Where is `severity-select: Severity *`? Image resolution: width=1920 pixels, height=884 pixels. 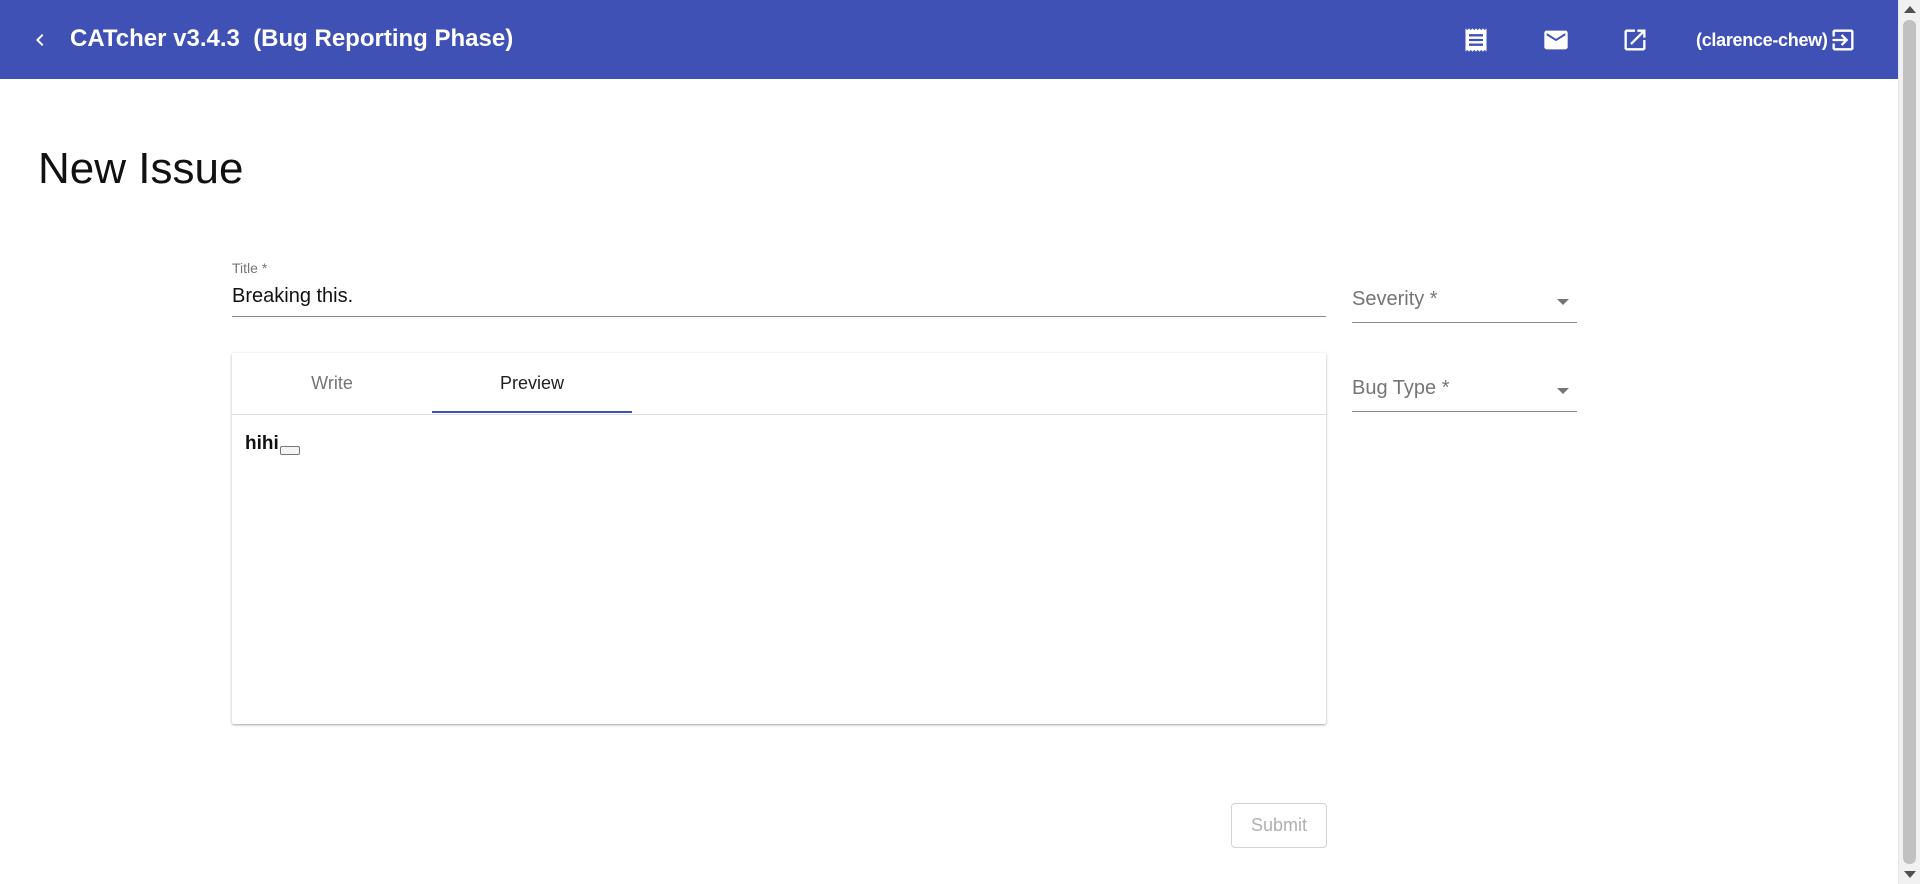 severity-select: Severity * is located at coordinates (1464, 302).